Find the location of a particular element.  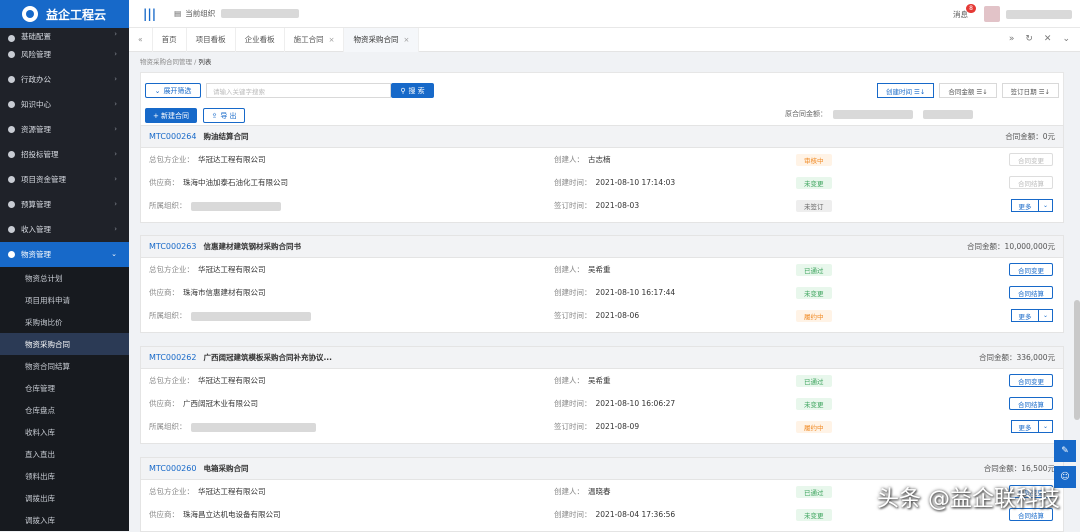

sidebar-sub-label: 调拨入库 is located at coordinates (40, 520).